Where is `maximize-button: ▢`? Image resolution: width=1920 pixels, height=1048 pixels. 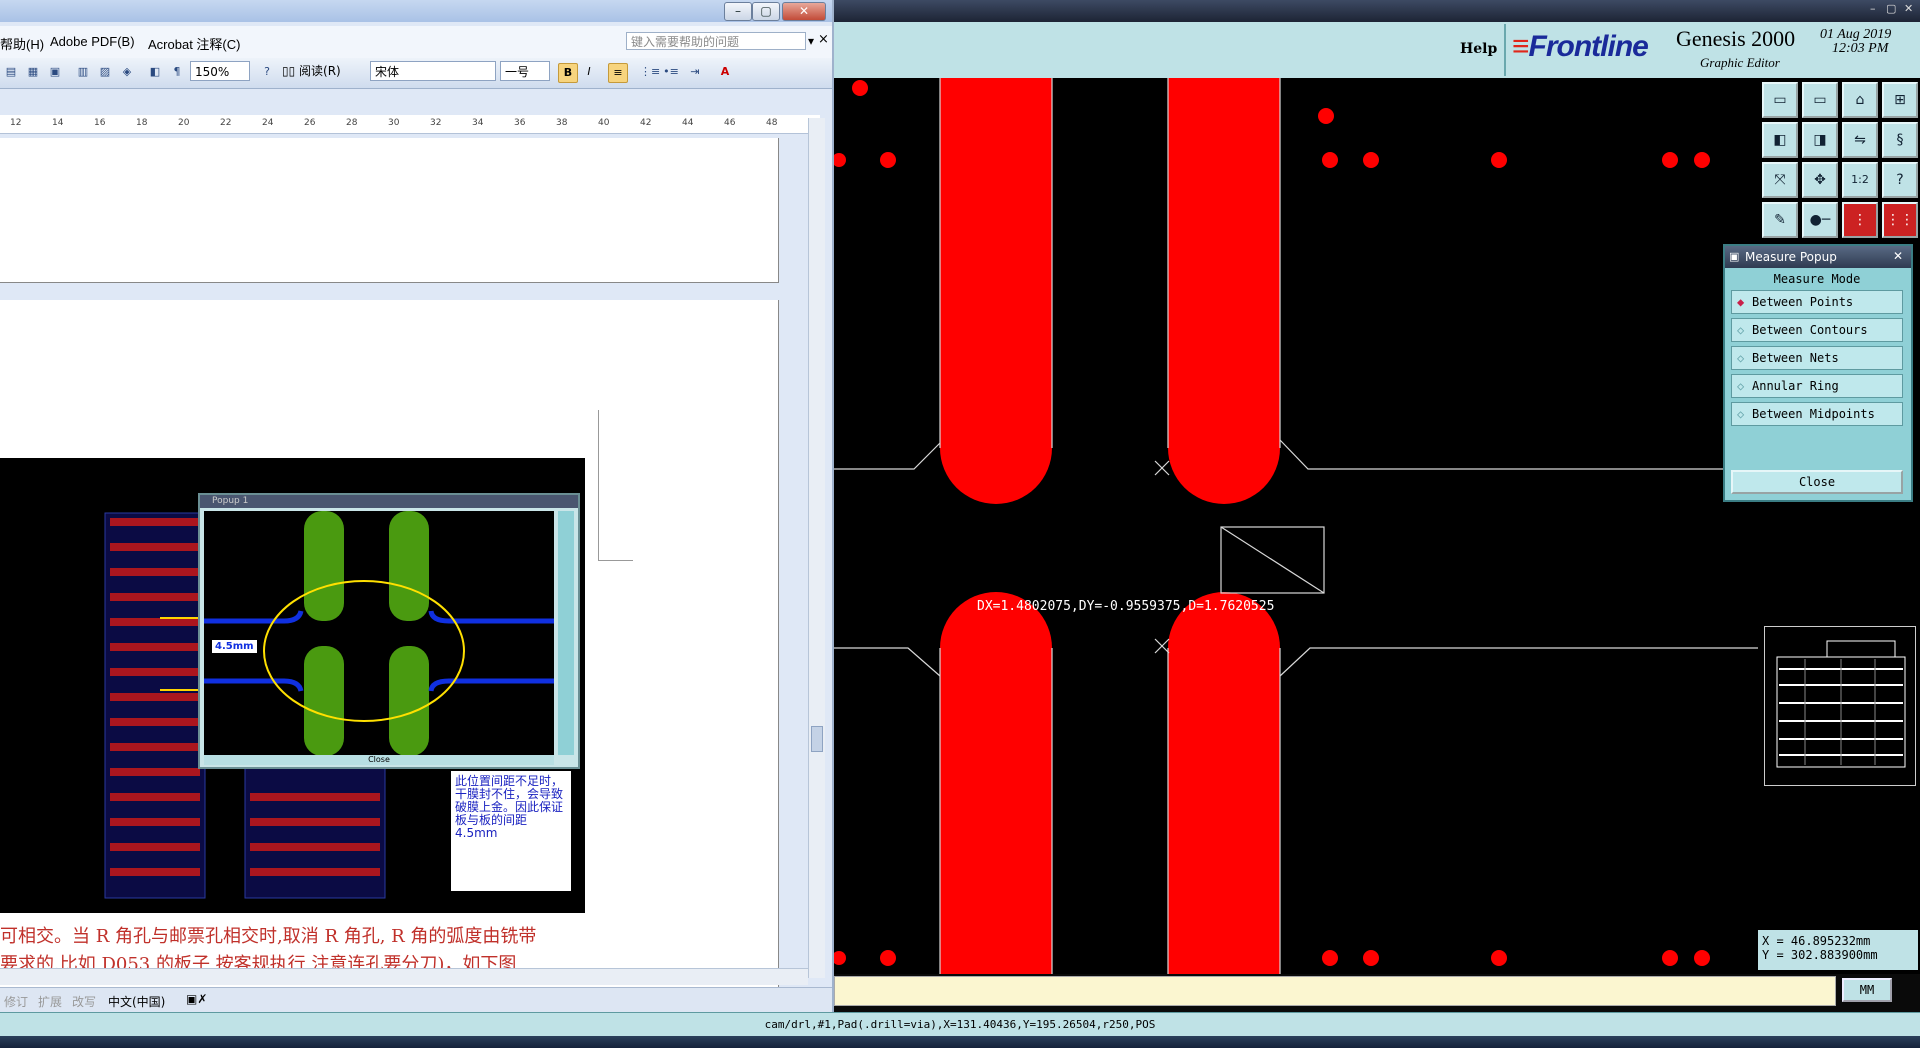
maximize-button: ▢ is located at coordinates (766, 11).